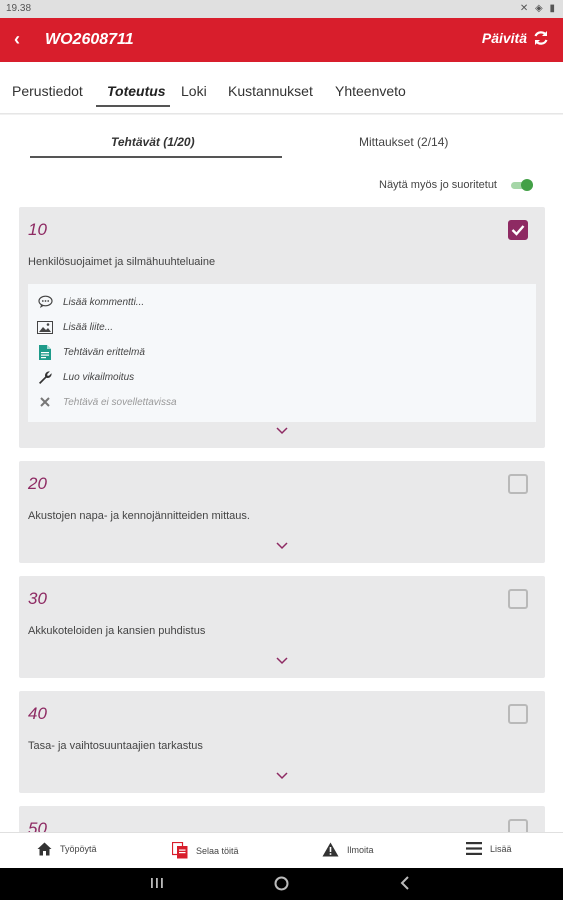 Image resolution: width=563 pixels, height=900 pixels. I want to click on task-specification-label: Tehtävän erittelmä, so click(104, 352).